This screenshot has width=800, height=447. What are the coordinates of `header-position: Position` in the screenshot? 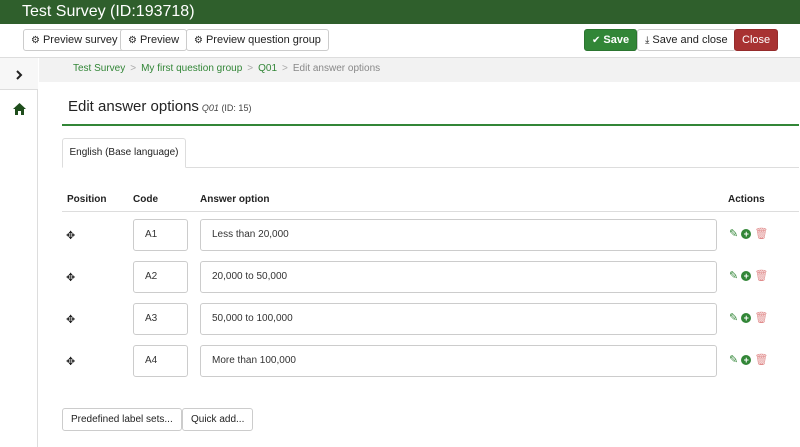 It's located at (87, 199).